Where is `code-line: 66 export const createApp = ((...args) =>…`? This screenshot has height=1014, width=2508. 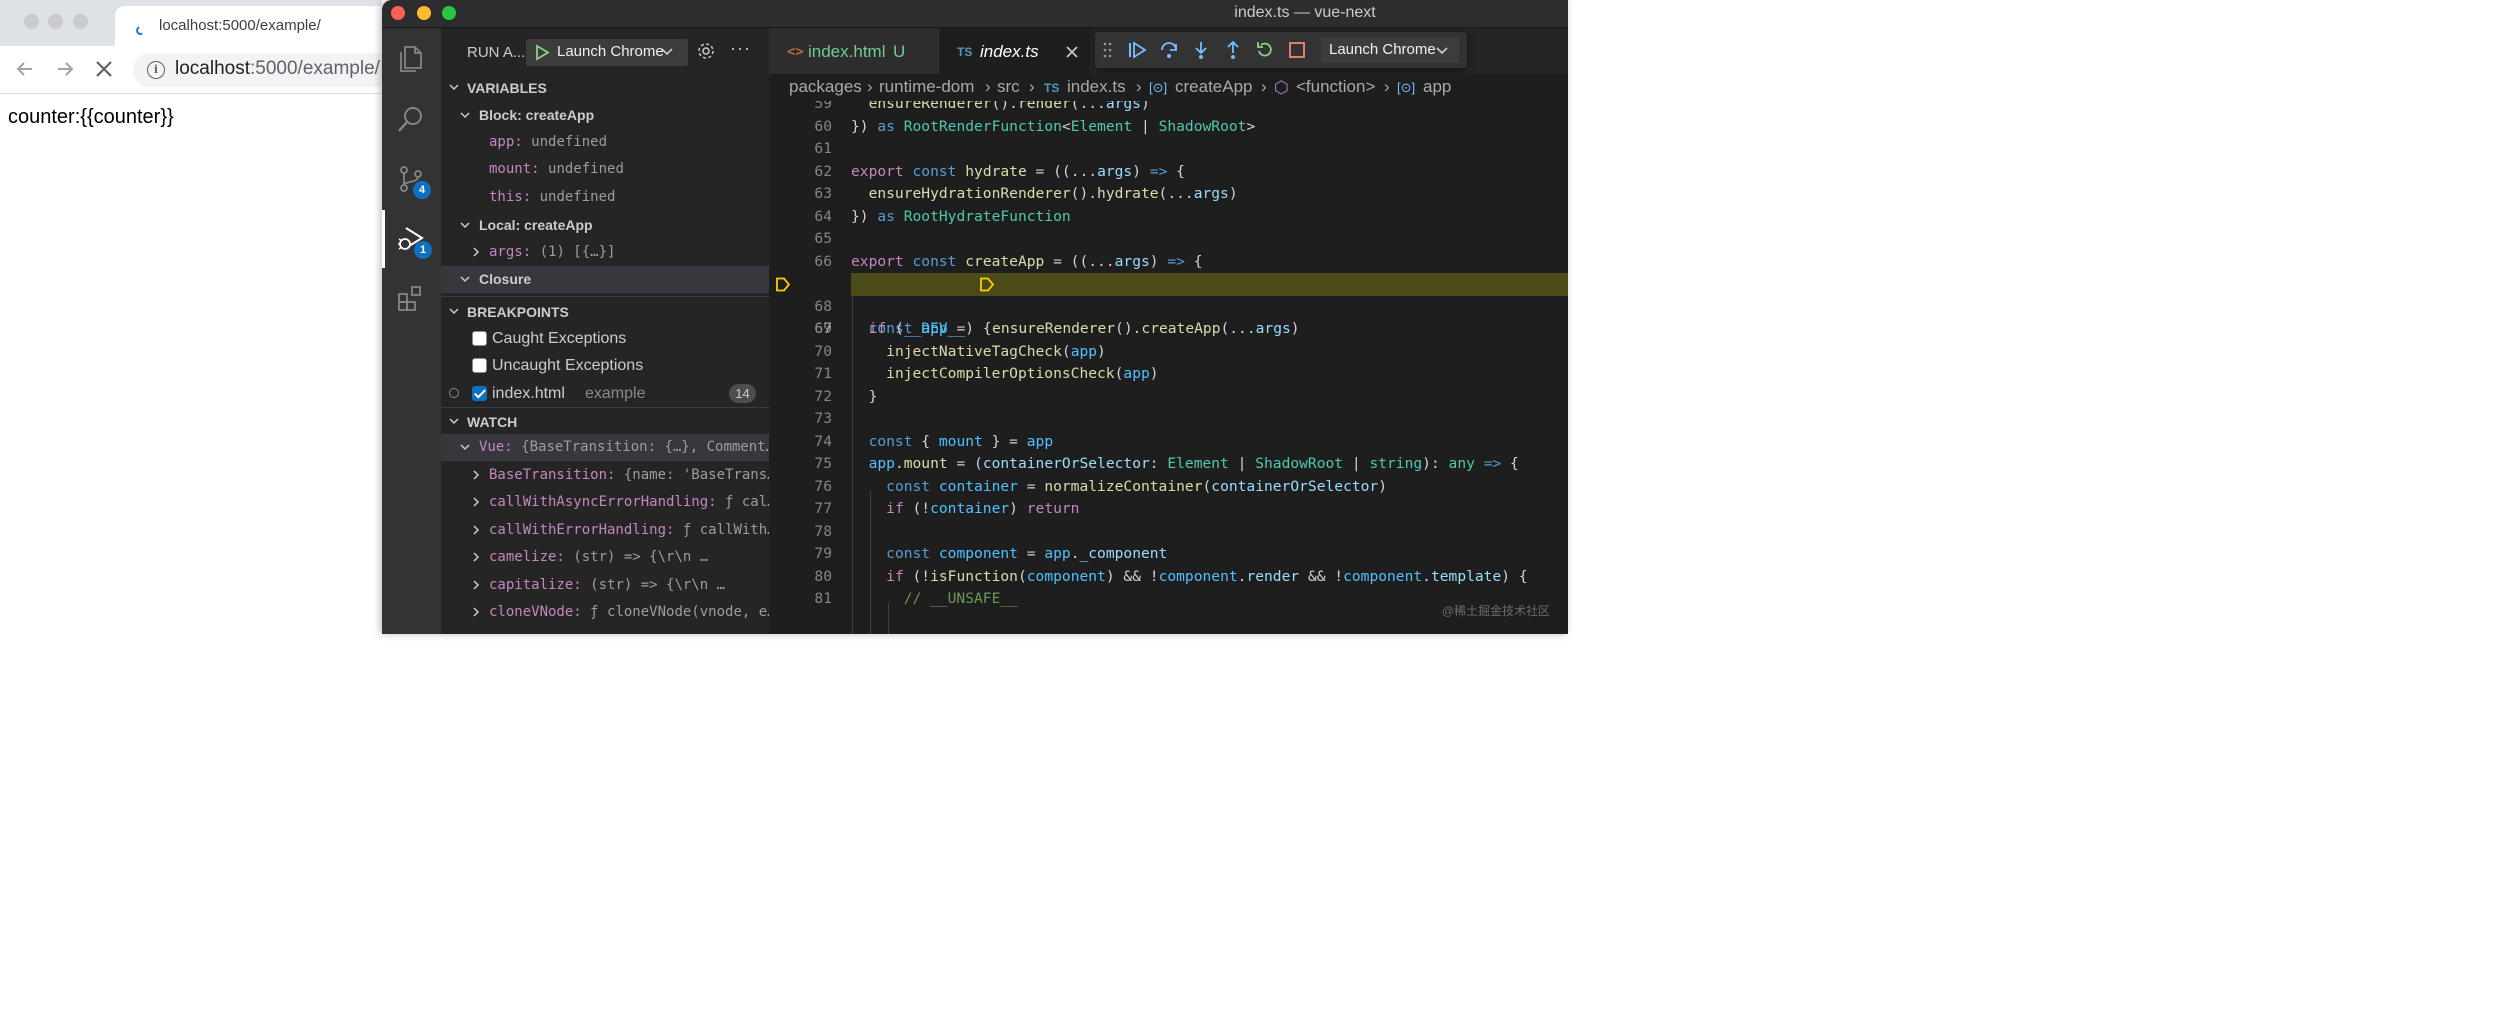
code-line: 66 export const createApp = ((...args) =>… is located at coordinates (1168, 262).